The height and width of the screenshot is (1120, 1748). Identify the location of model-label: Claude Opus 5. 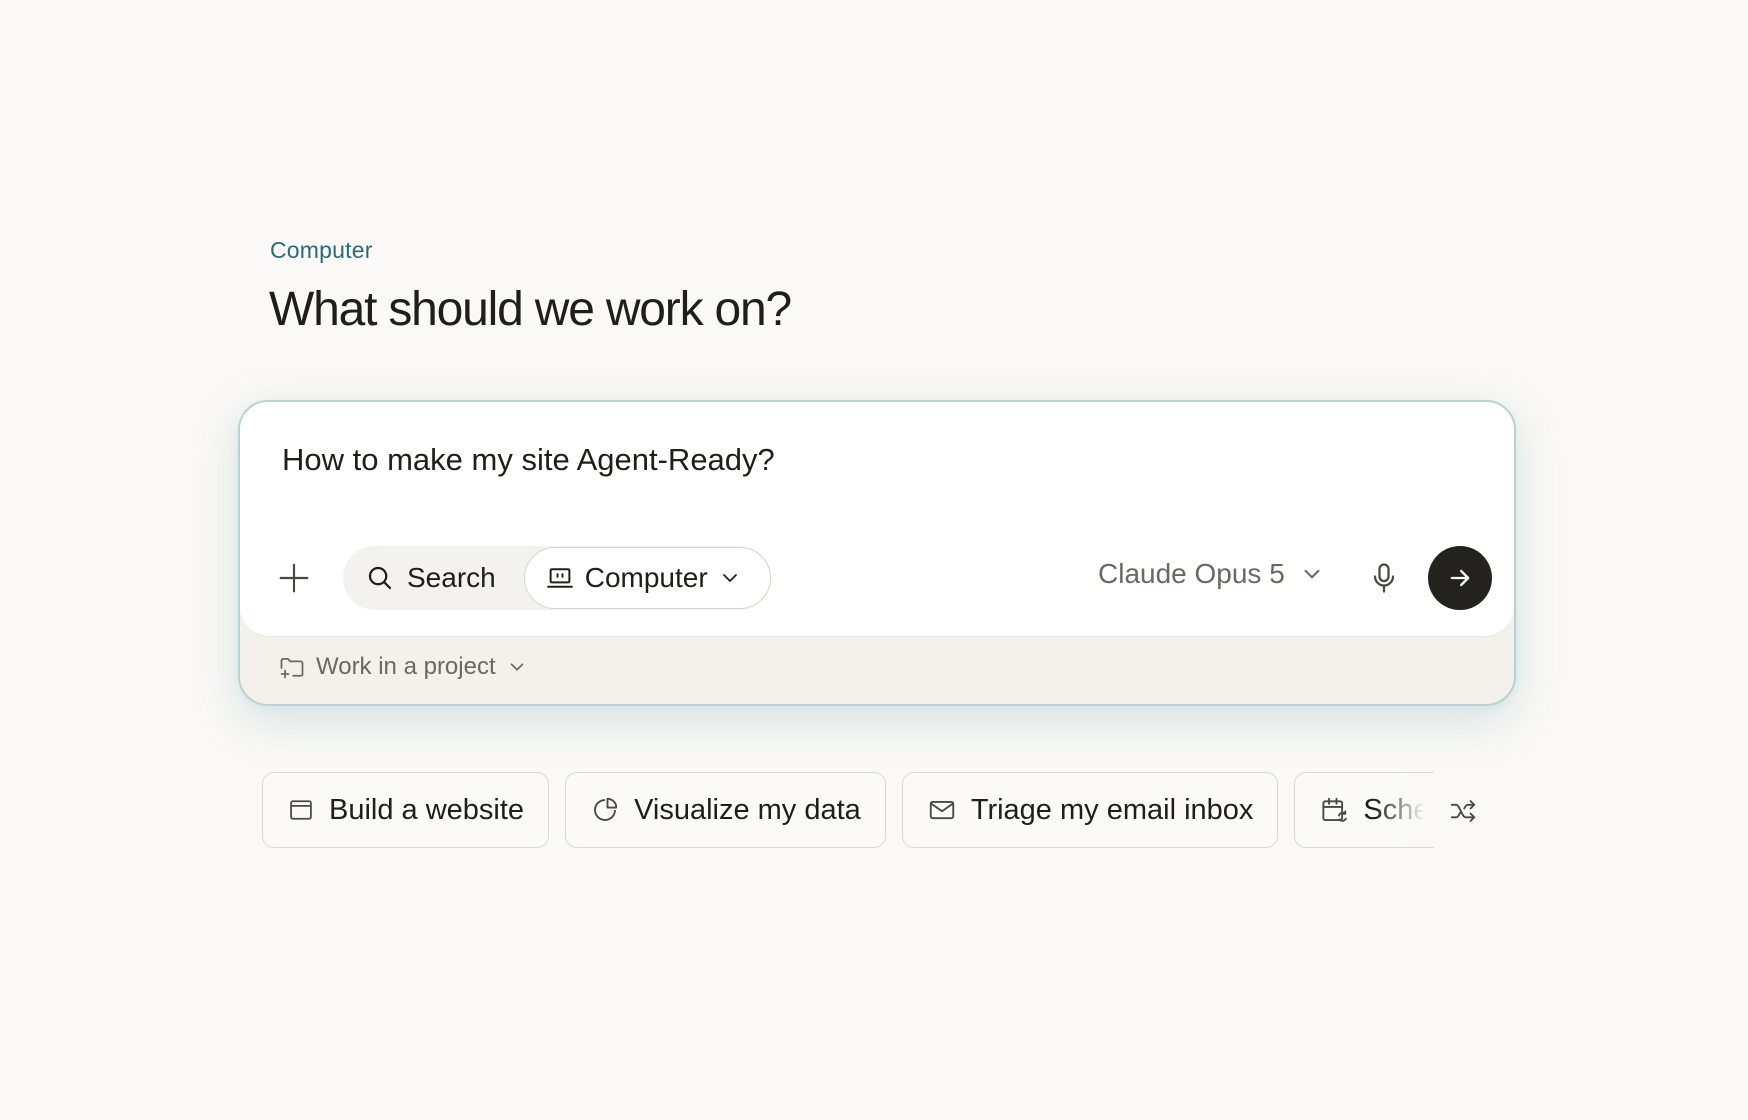
(1191, 573).